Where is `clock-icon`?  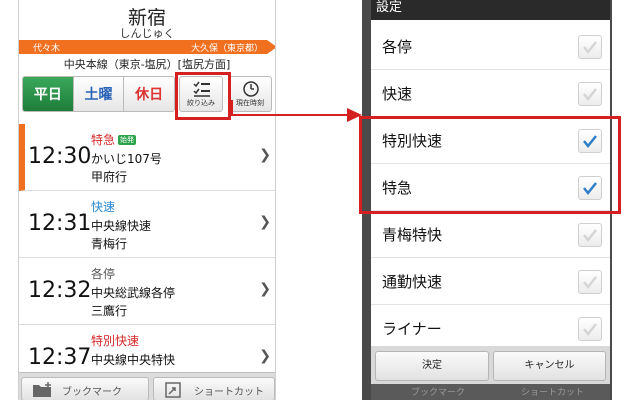
clock-icon is located at coordinates (251, 89).